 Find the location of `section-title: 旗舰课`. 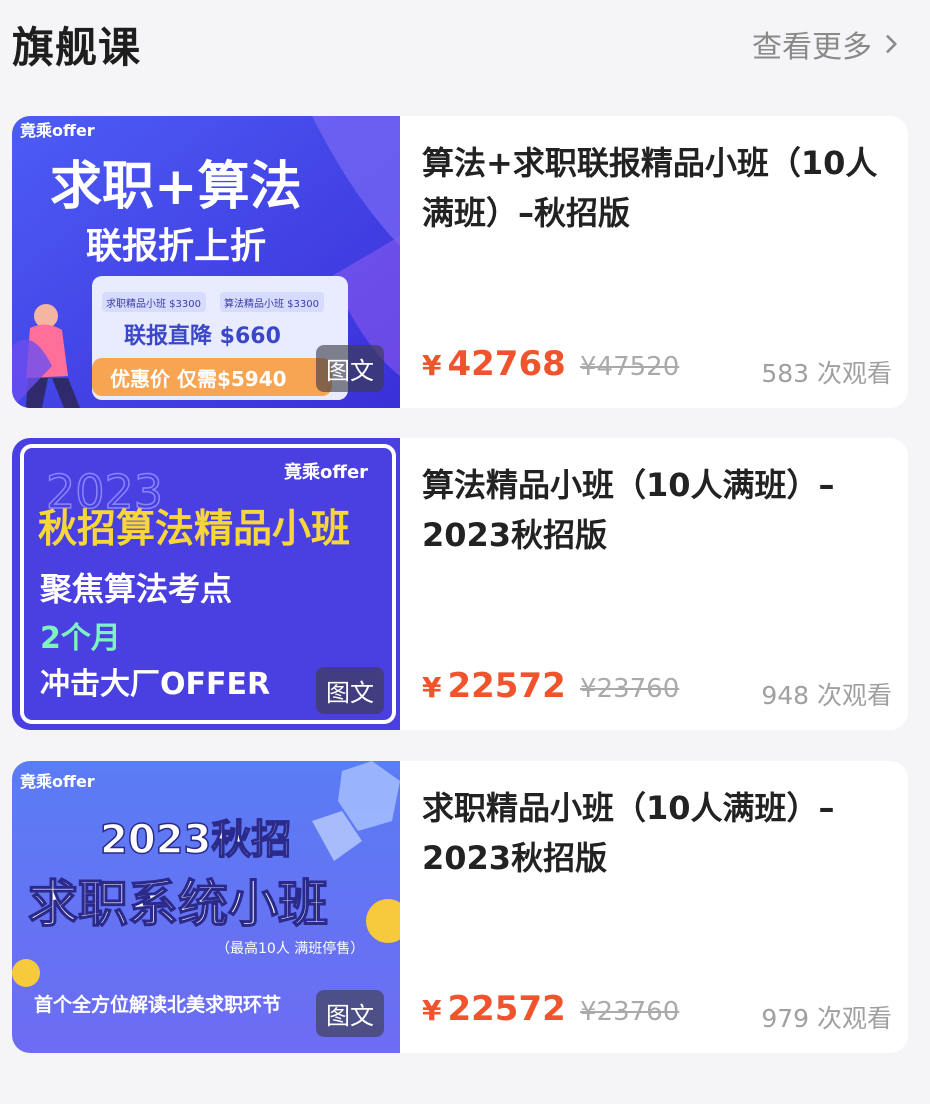

section-title: 旗舰课 is located at coordinates (77, 47).